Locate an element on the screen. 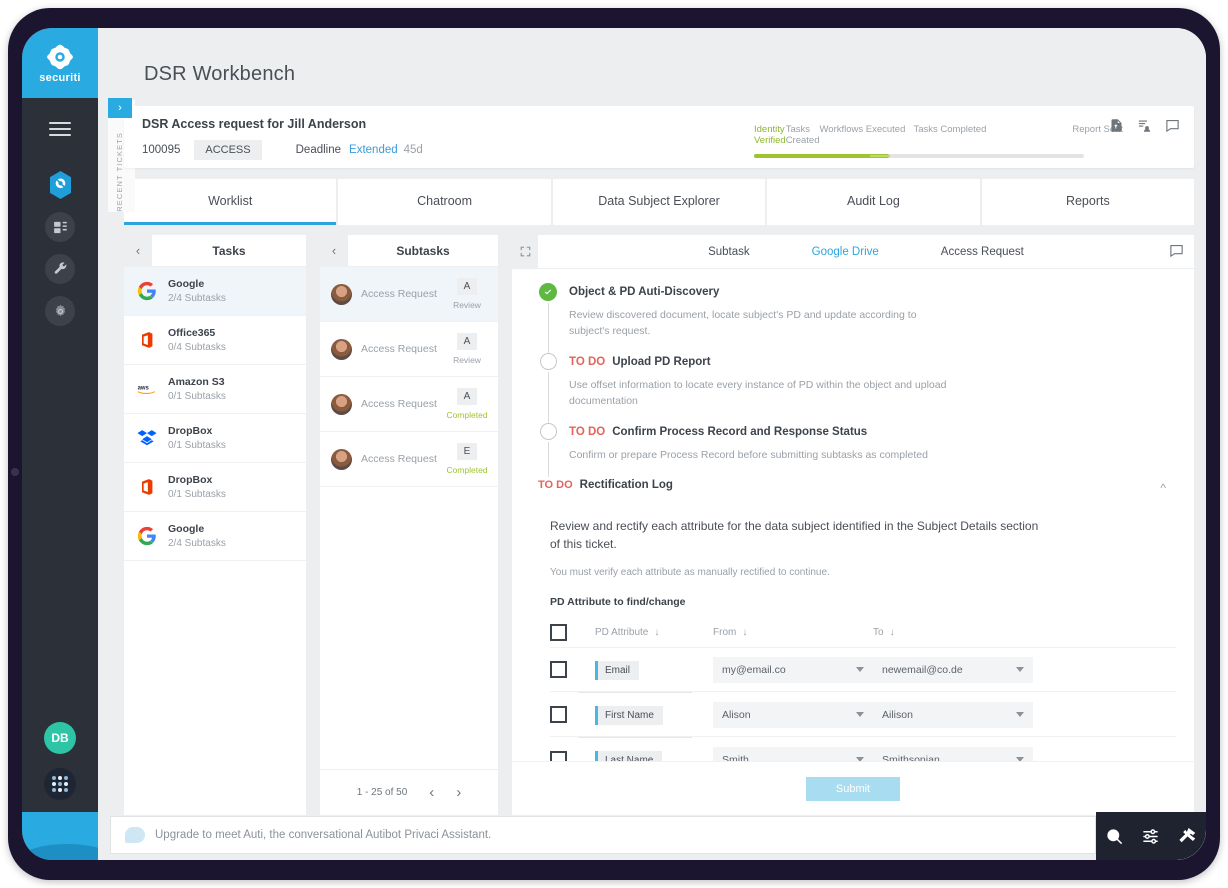 The image size is (1228, 888). from-value-dropdown: Smith is located at coordinates (793, 753).